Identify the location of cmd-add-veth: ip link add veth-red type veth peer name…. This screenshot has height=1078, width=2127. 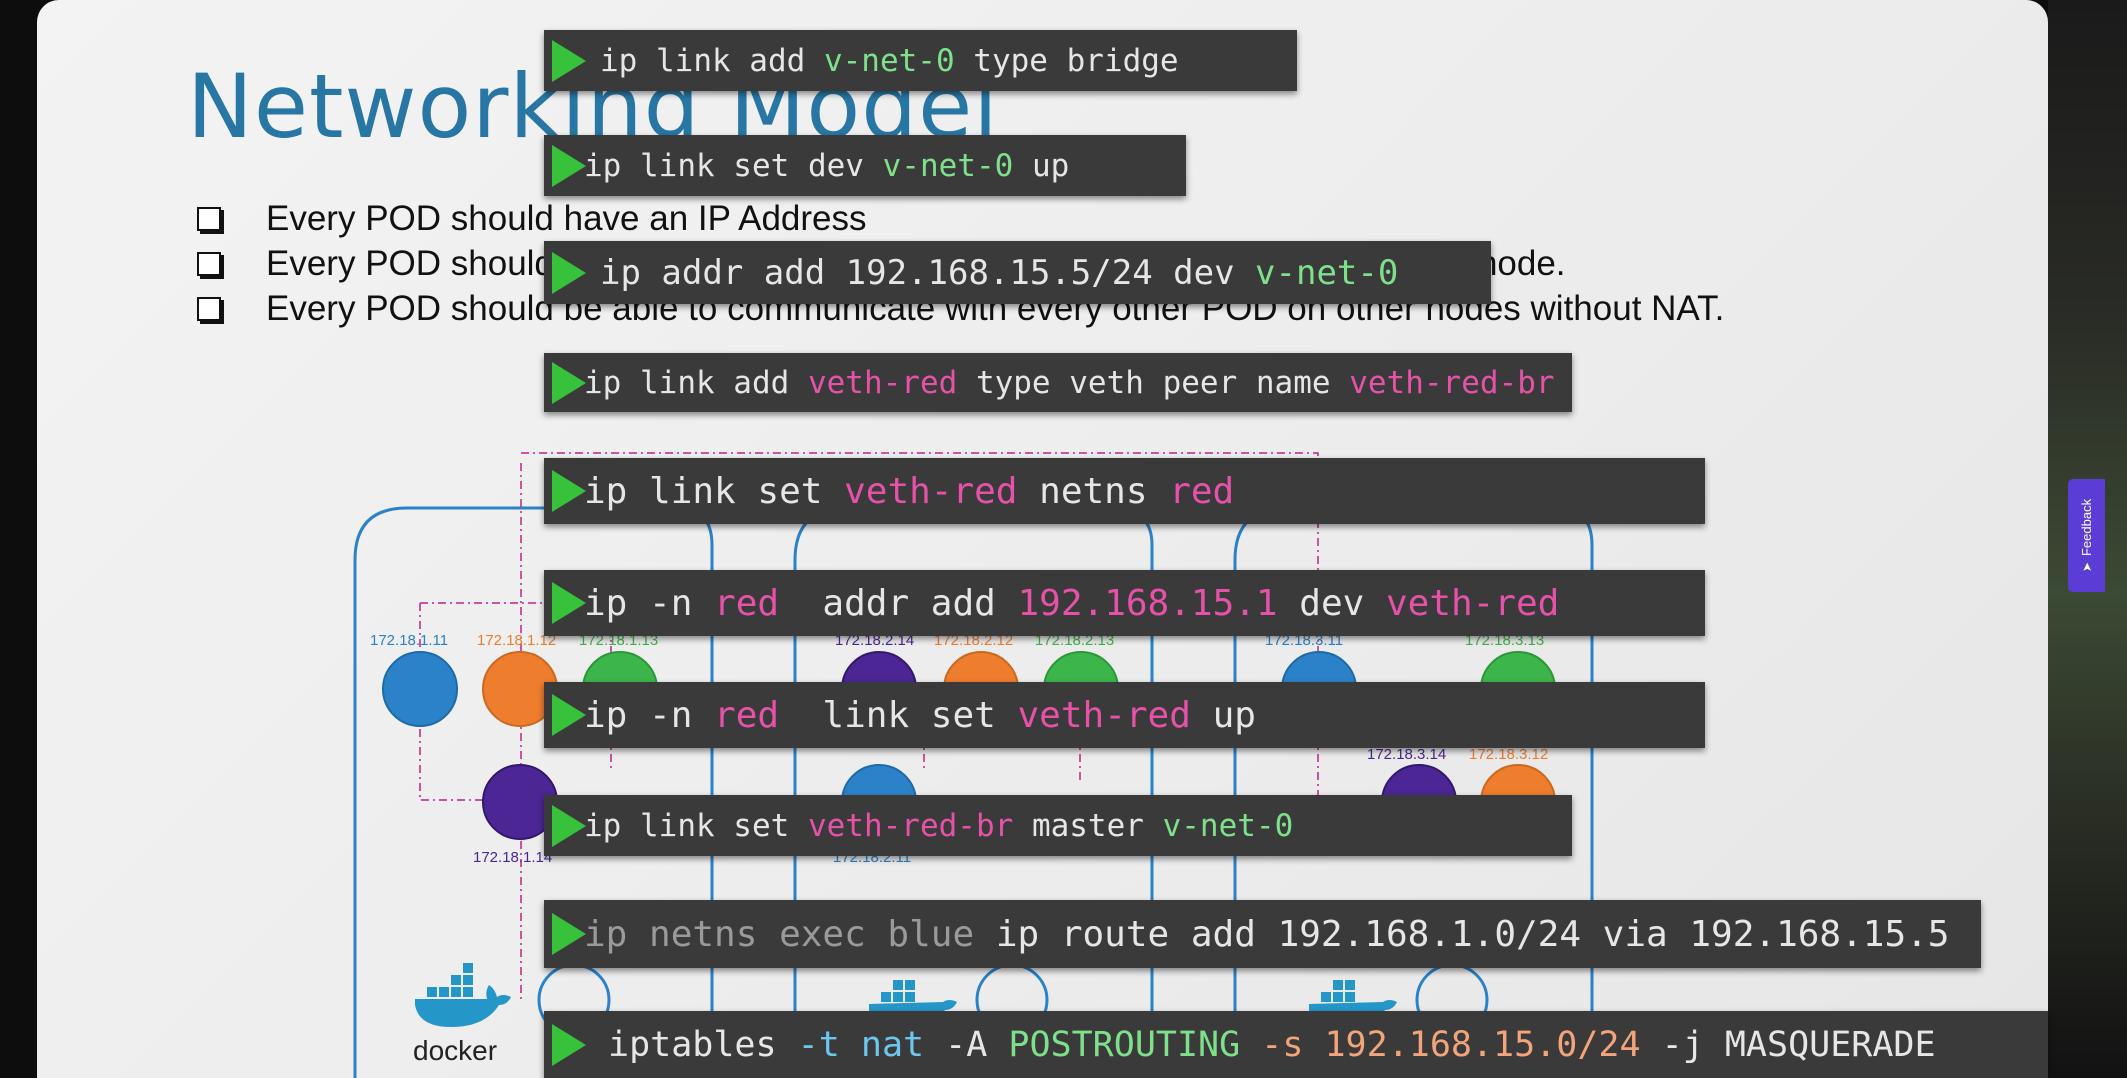
(1058, 382).